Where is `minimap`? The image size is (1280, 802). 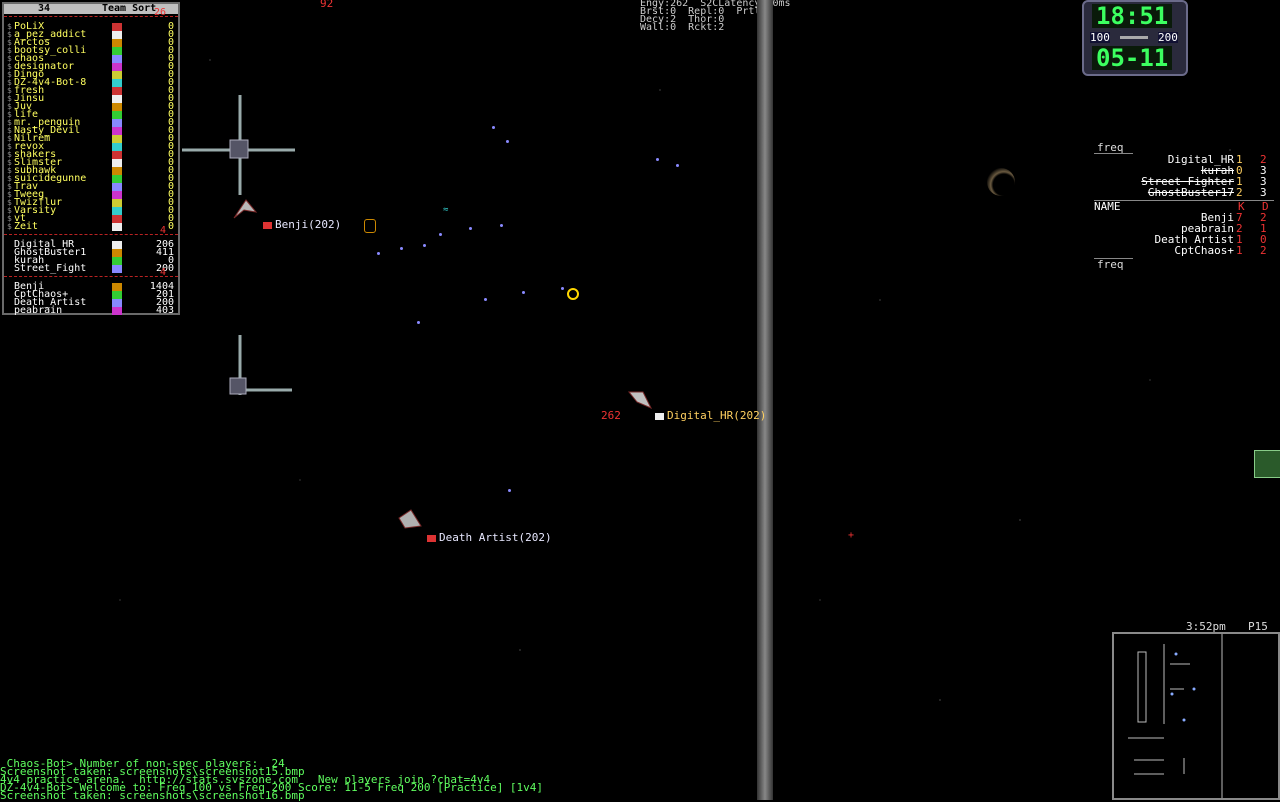
minimap is located at coordinates (1196, 716).